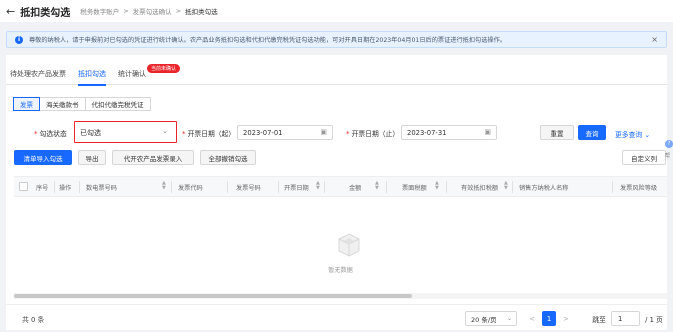  What do you see at coordinates (201, 12) in the screenshot?
I see `breadcrumb-item-current: 抵扣类勾选` at bounding box center [201, 12].